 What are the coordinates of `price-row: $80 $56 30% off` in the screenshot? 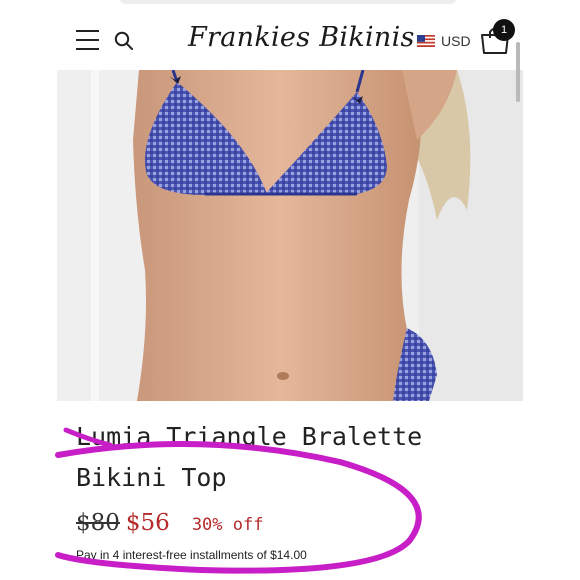 It's located at (169, 523).